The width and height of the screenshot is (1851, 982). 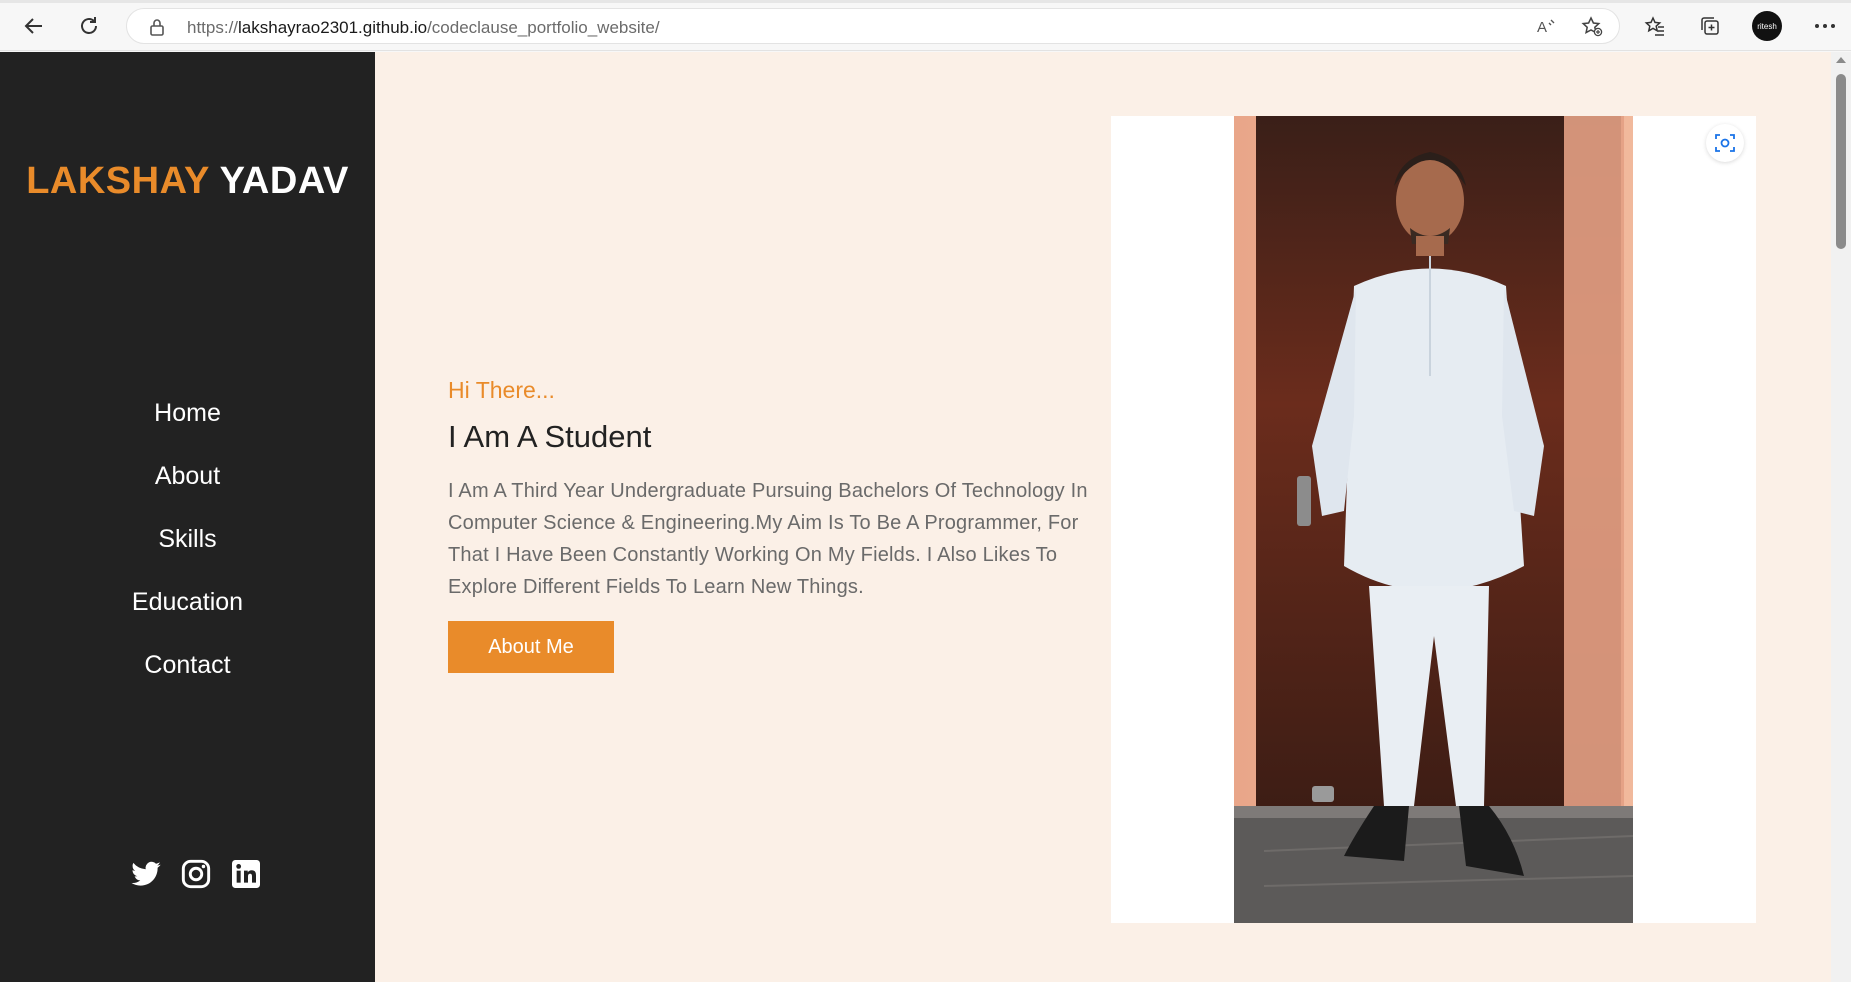 I want to click on site-logo: LAKSHAY YADAV, so click(x=187, y=181).